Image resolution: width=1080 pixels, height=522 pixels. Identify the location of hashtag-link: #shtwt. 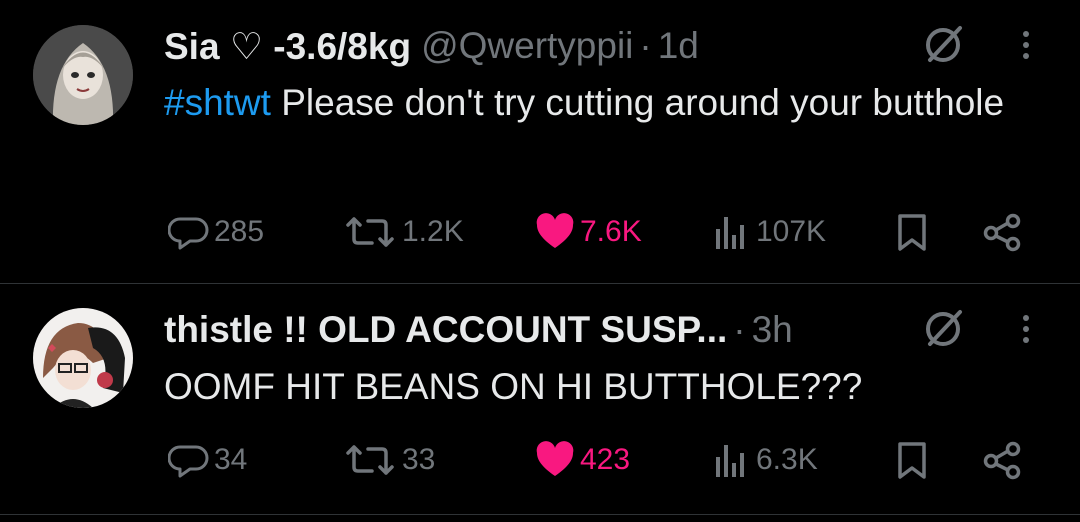
(217, 102).